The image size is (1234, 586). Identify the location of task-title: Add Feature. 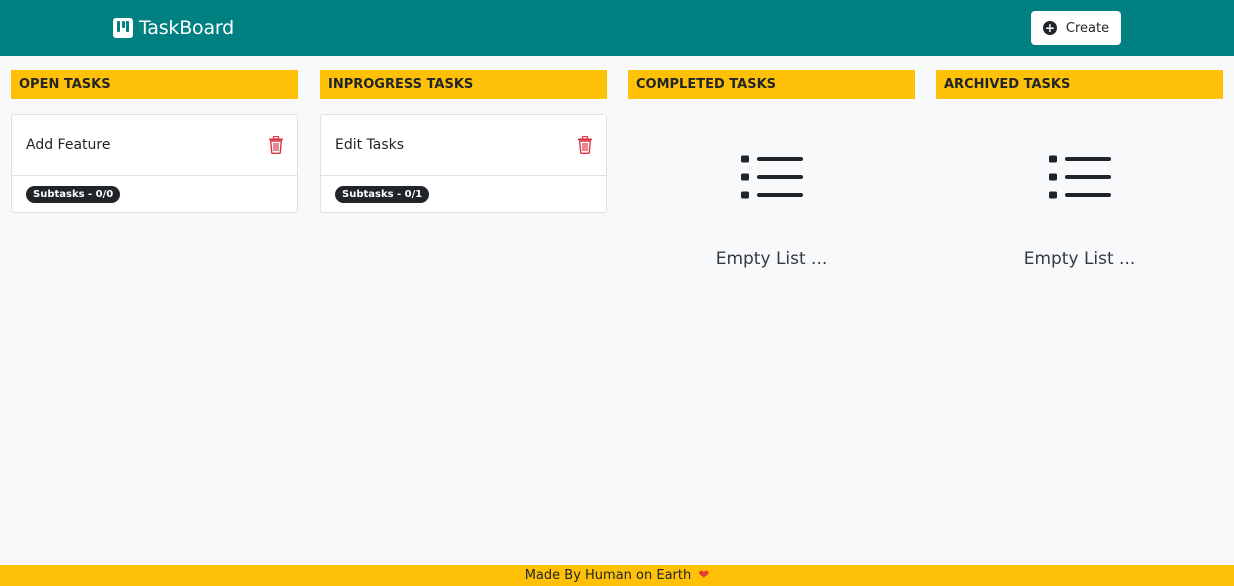
(68, 145).